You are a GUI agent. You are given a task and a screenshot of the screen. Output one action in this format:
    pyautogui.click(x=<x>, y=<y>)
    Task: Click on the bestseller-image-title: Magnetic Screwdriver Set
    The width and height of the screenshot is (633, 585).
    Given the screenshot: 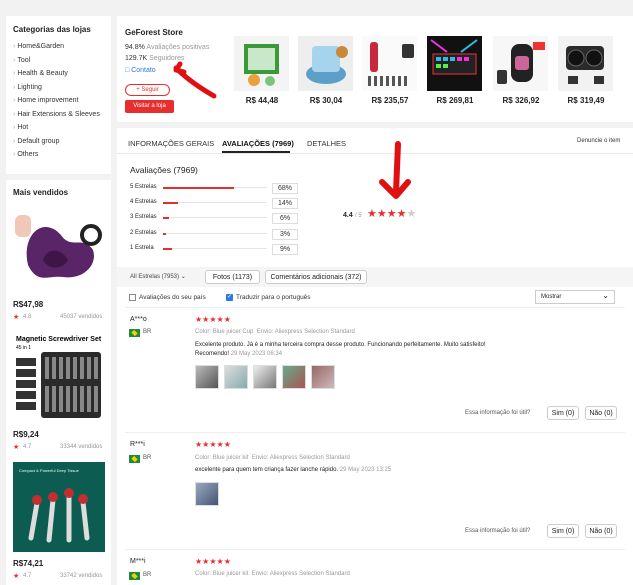 What is the action you would take?
    pyautogui.click(x=59, y=339)
    